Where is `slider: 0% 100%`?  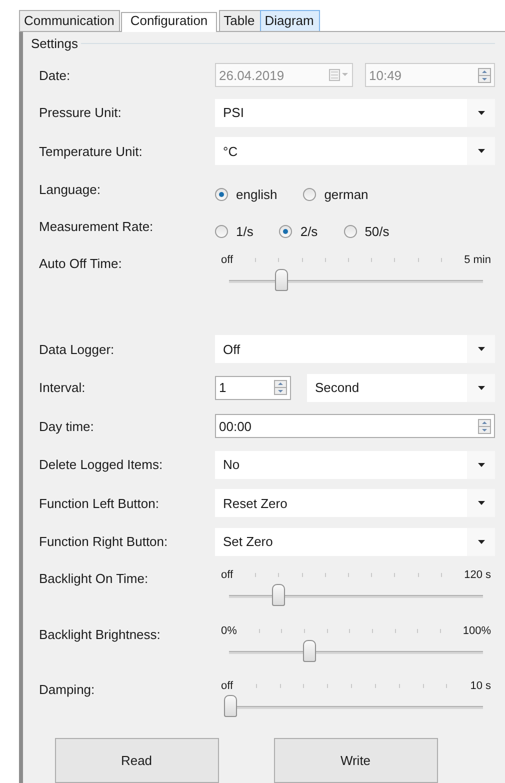
slider: 0% 100% is located at coordinates (355, 640).